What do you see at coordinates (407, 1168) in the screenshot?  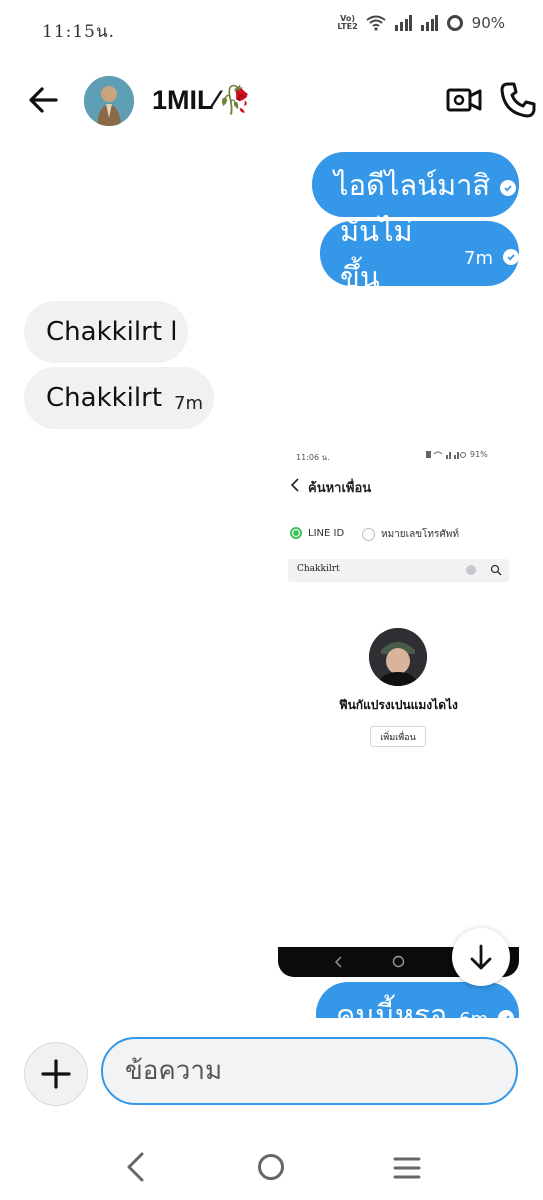 I see `nav-recents-icon` at bounding box center [407, 1168].